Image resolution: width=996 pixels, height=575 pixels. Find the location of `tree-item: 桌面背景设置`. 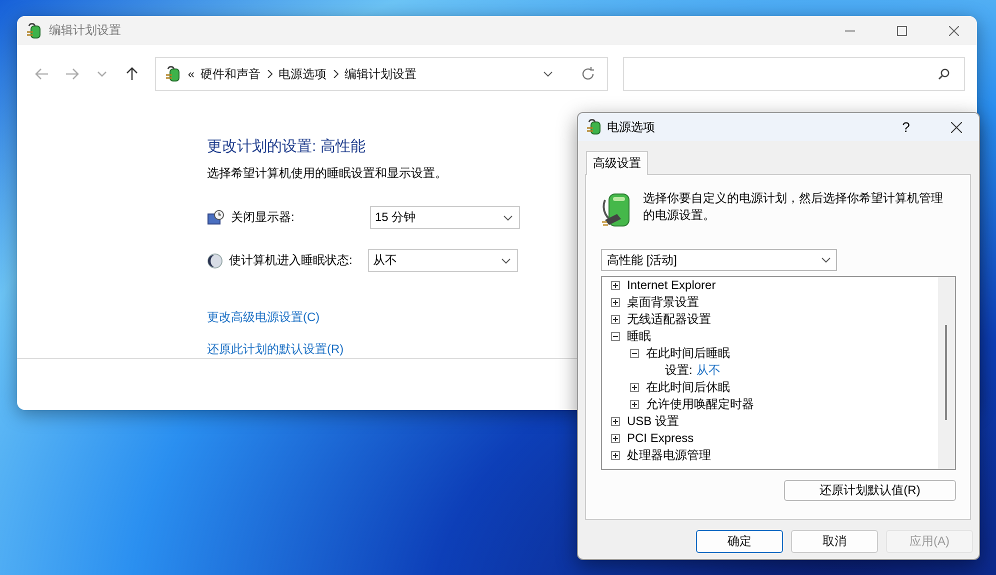

tree-item: 桌面背景设置 is located at coordinates (663, 302).